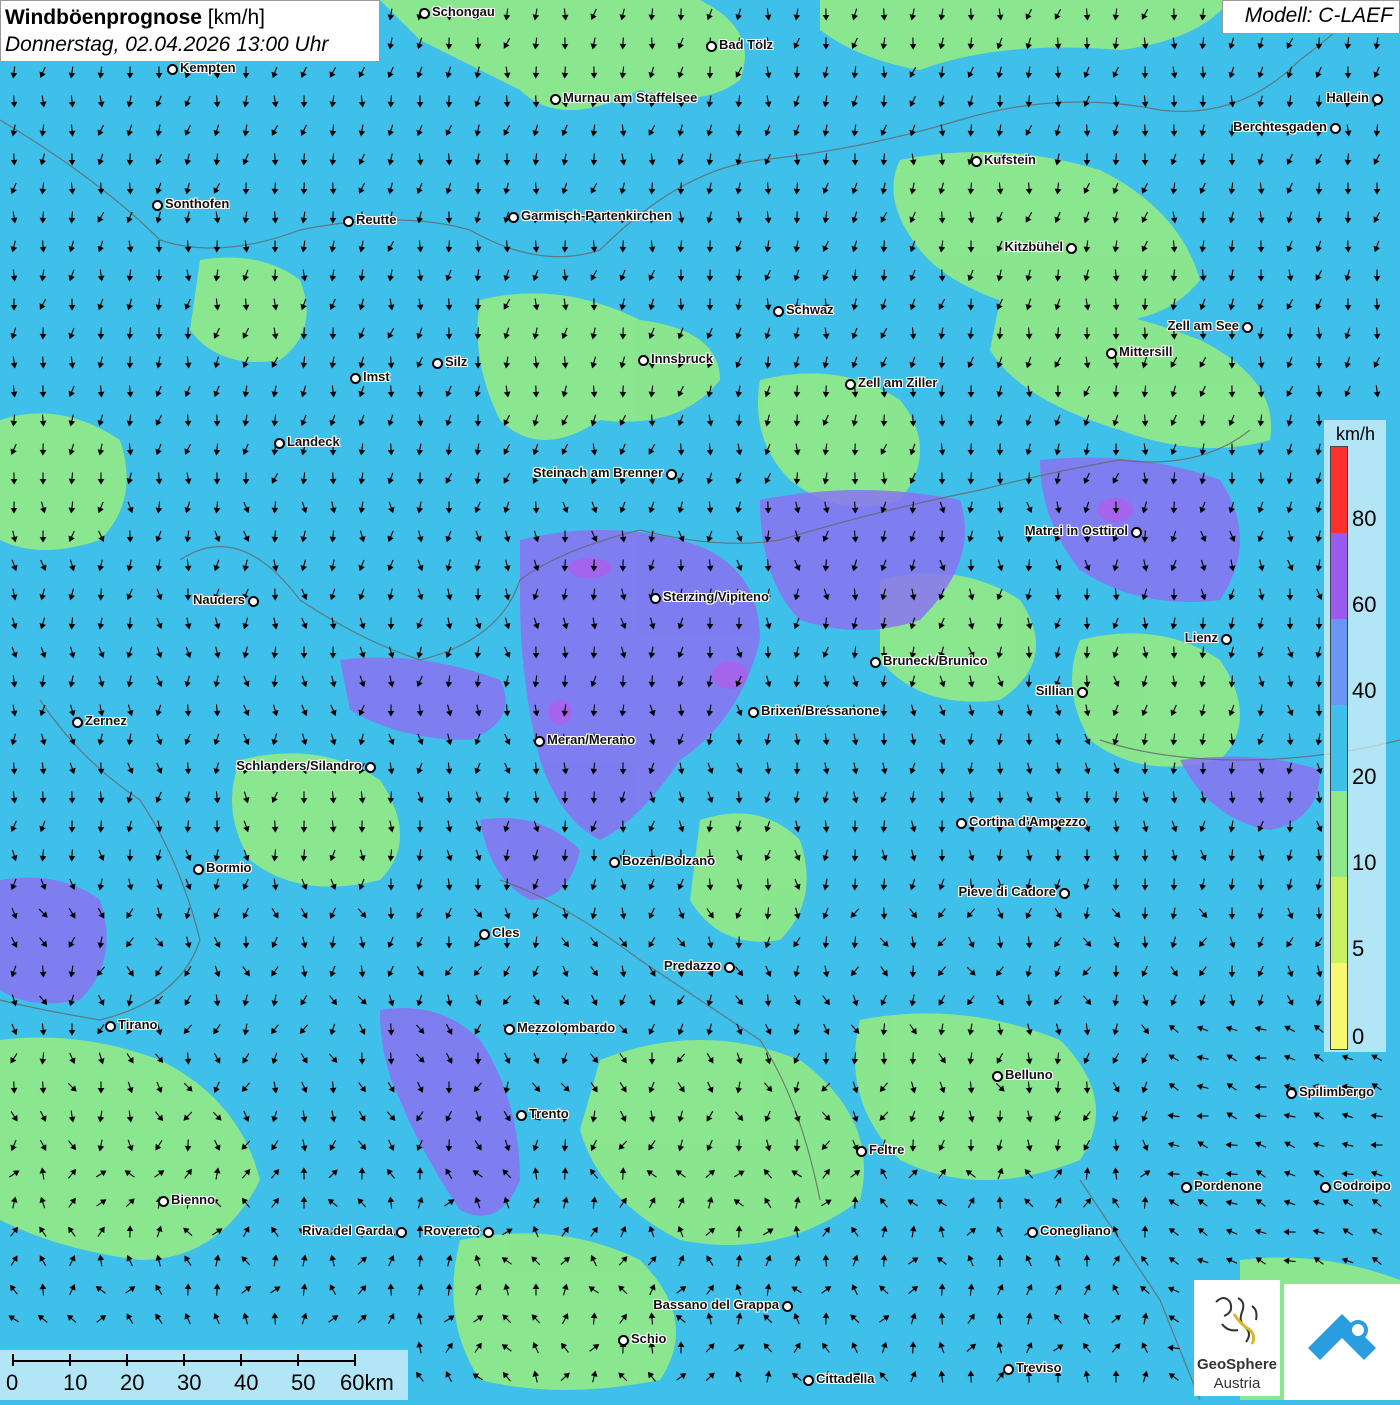 Image resolution: width=1400 pixels, height=1405 pixels. Describe the element at coordinates (1010, 159) in the screenshot. I see `city-label: Kufstein` at that location.